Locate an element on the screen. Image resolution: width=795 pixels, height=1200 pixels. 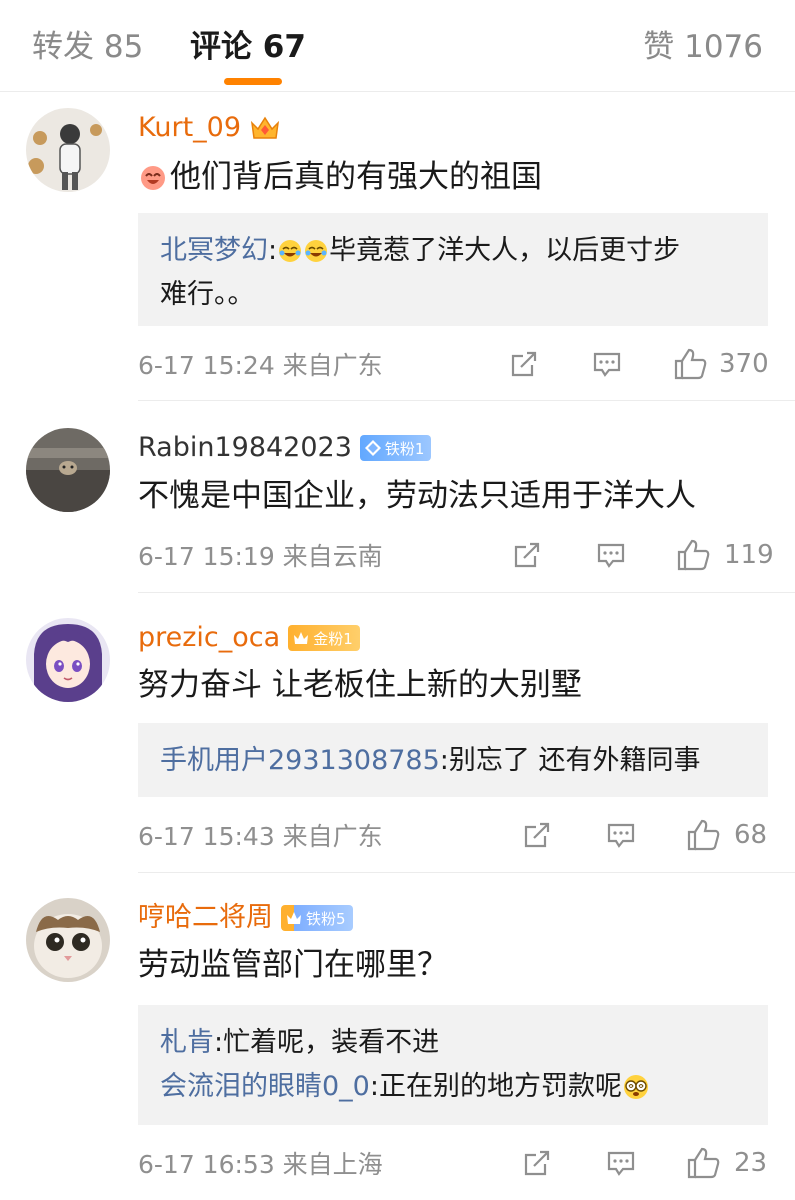
like-button: 119 is located at coordinates (725, 555).